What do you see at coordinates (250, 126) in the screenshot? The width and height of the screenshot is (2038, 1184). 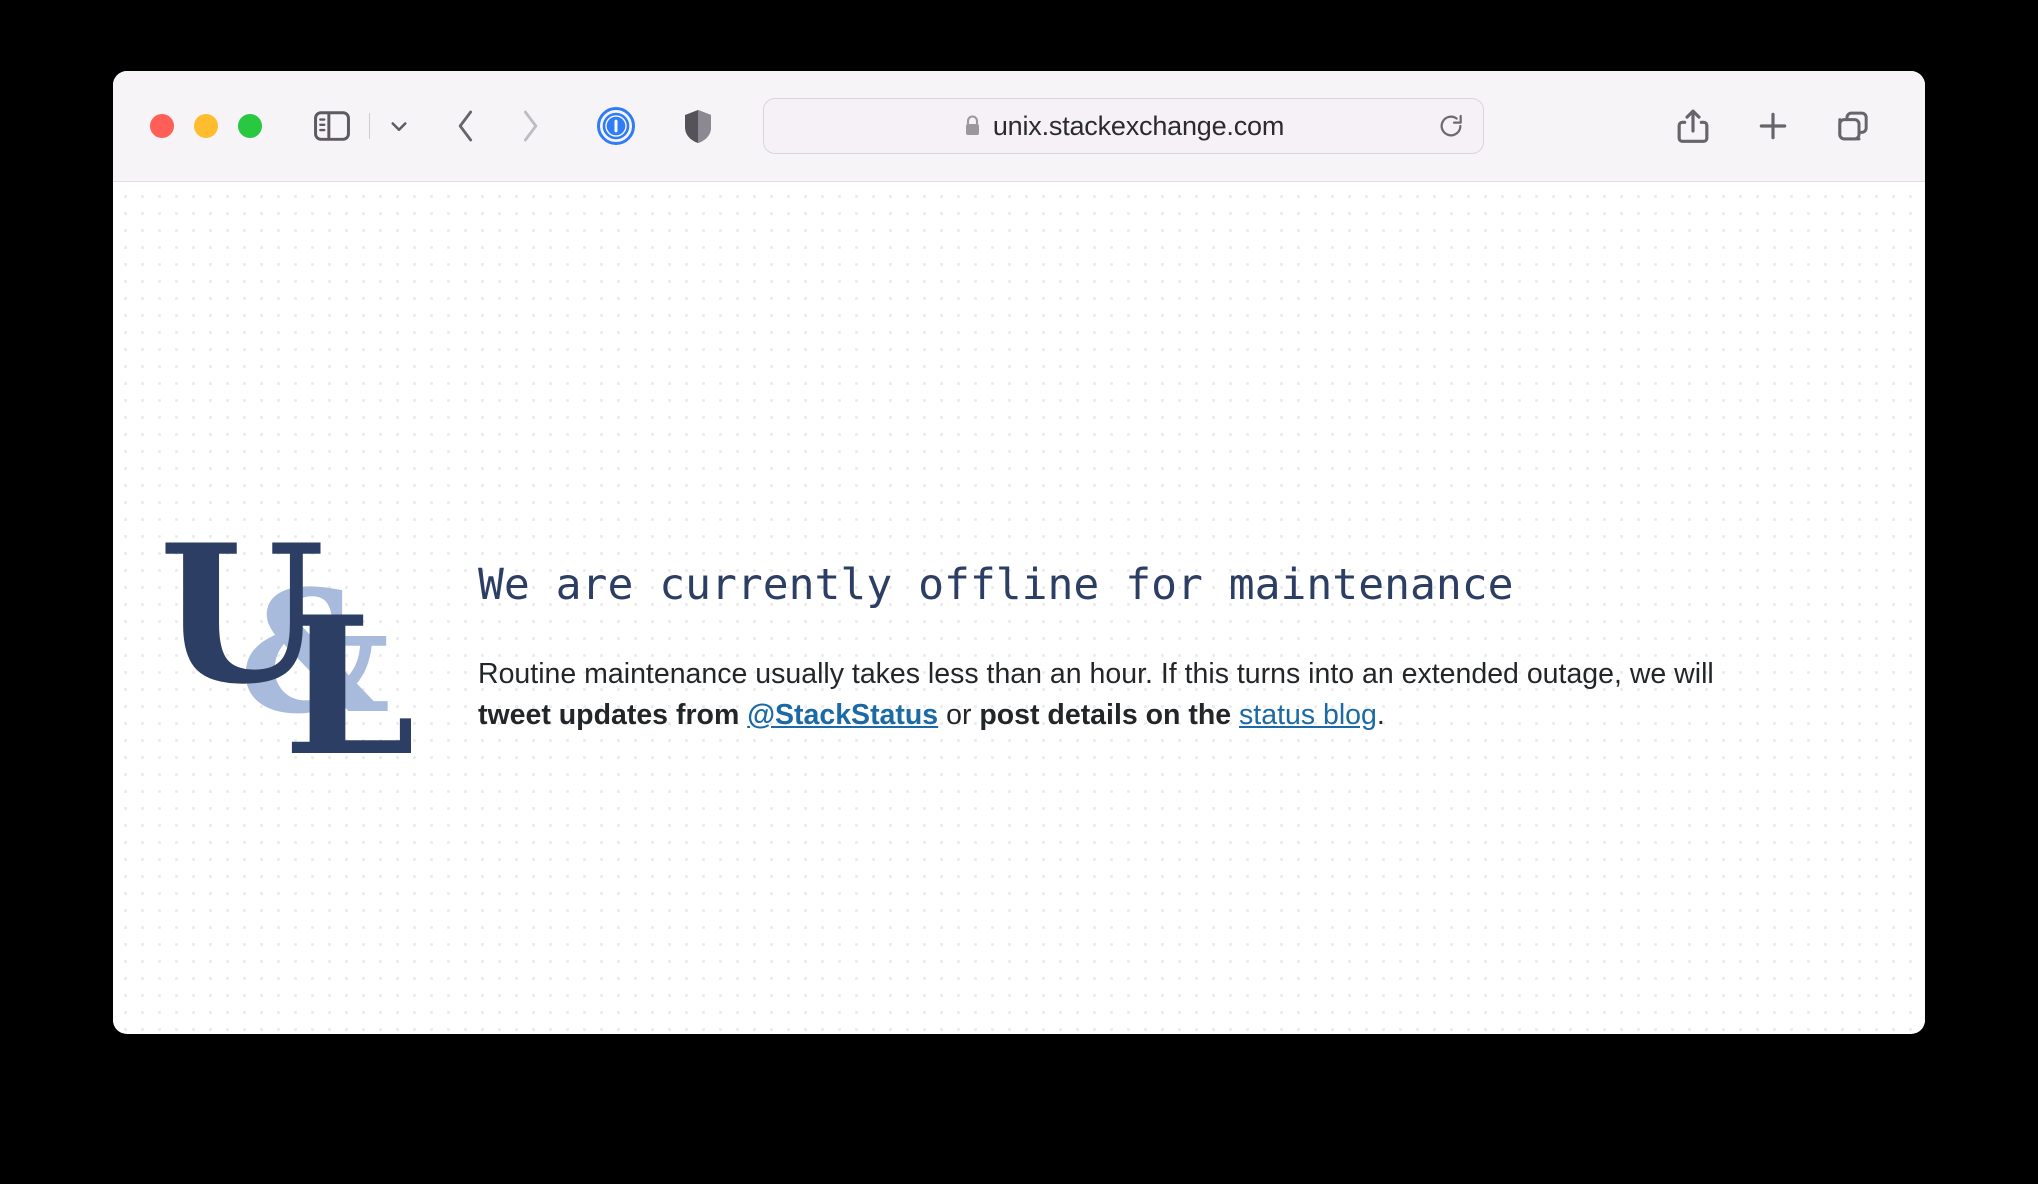 I see `zoom-window-button` at bounding box center [250, 126].